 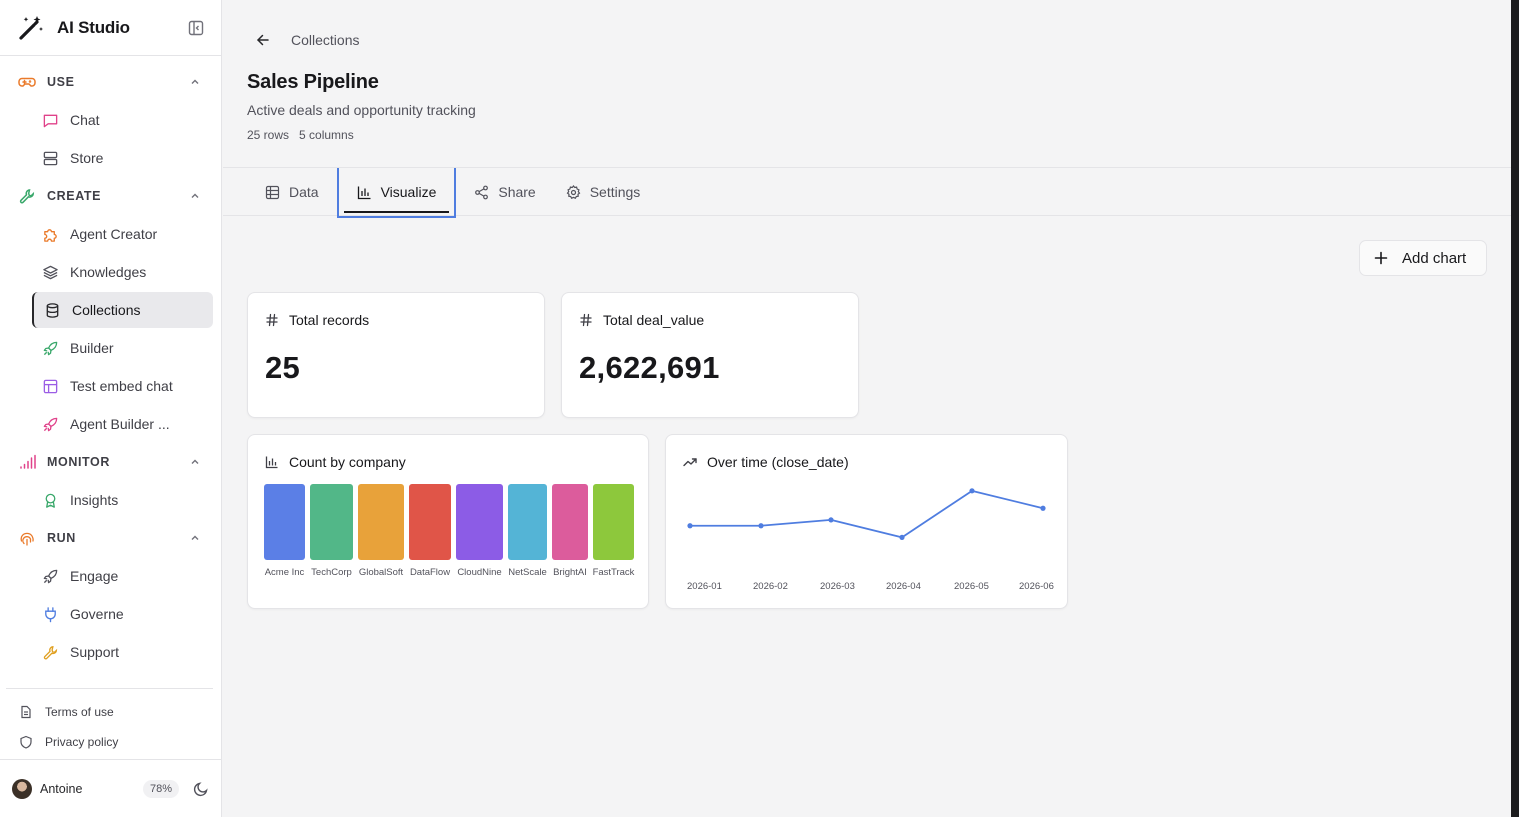 What do you see at coordinates (52, 310) in the screenshot?
I see `database-icon` at bounding box center [52, 310].